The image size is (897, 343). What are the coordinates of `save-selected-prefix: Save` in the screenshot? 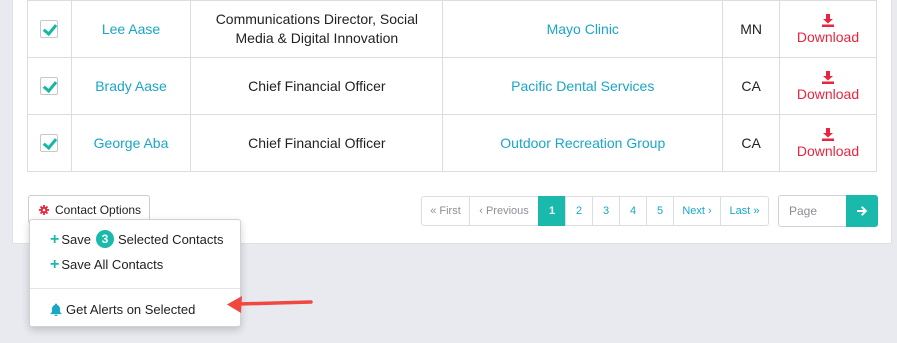 It's located at (76, 239).